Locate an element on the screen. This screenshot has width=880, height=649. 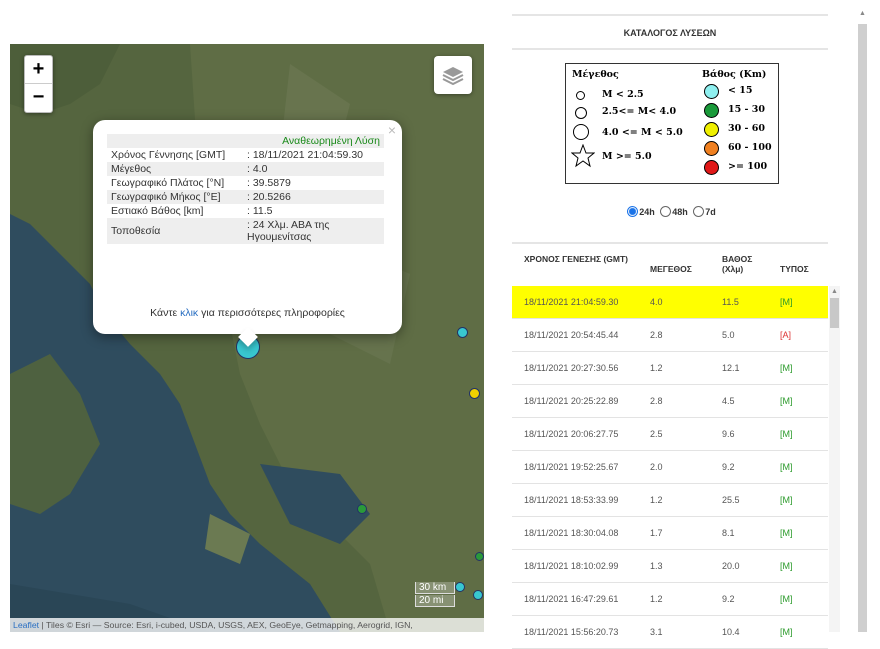
popup-value: : 24 Χλμ. ΑΒΑ της Ηγουμενίτσας is located at coordinates (288, 231).